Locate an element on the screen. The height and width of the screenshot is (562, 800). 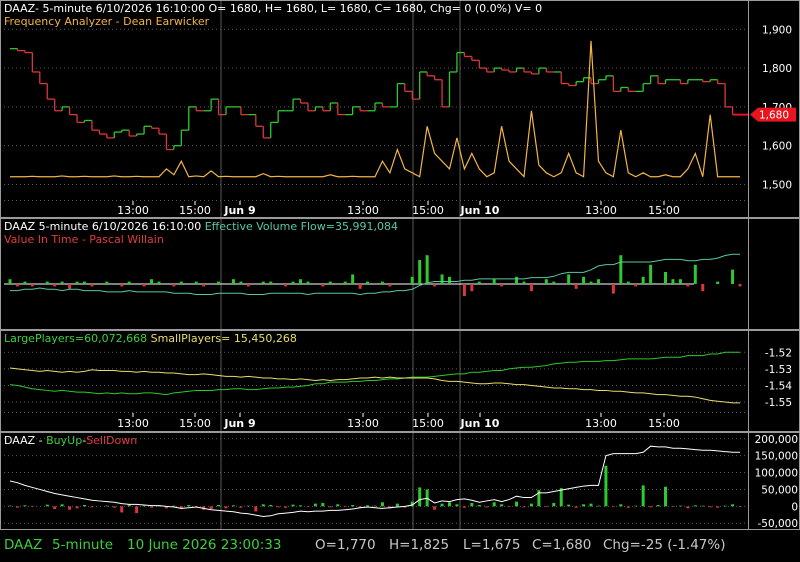
large-players-line is located at coordinates (374, 373).